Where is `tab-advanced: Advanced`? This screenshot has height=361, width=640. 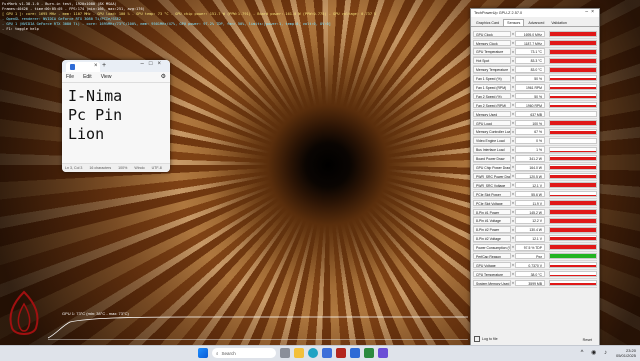 tab-advanced: Advanced is located at coordinates (536, 23).